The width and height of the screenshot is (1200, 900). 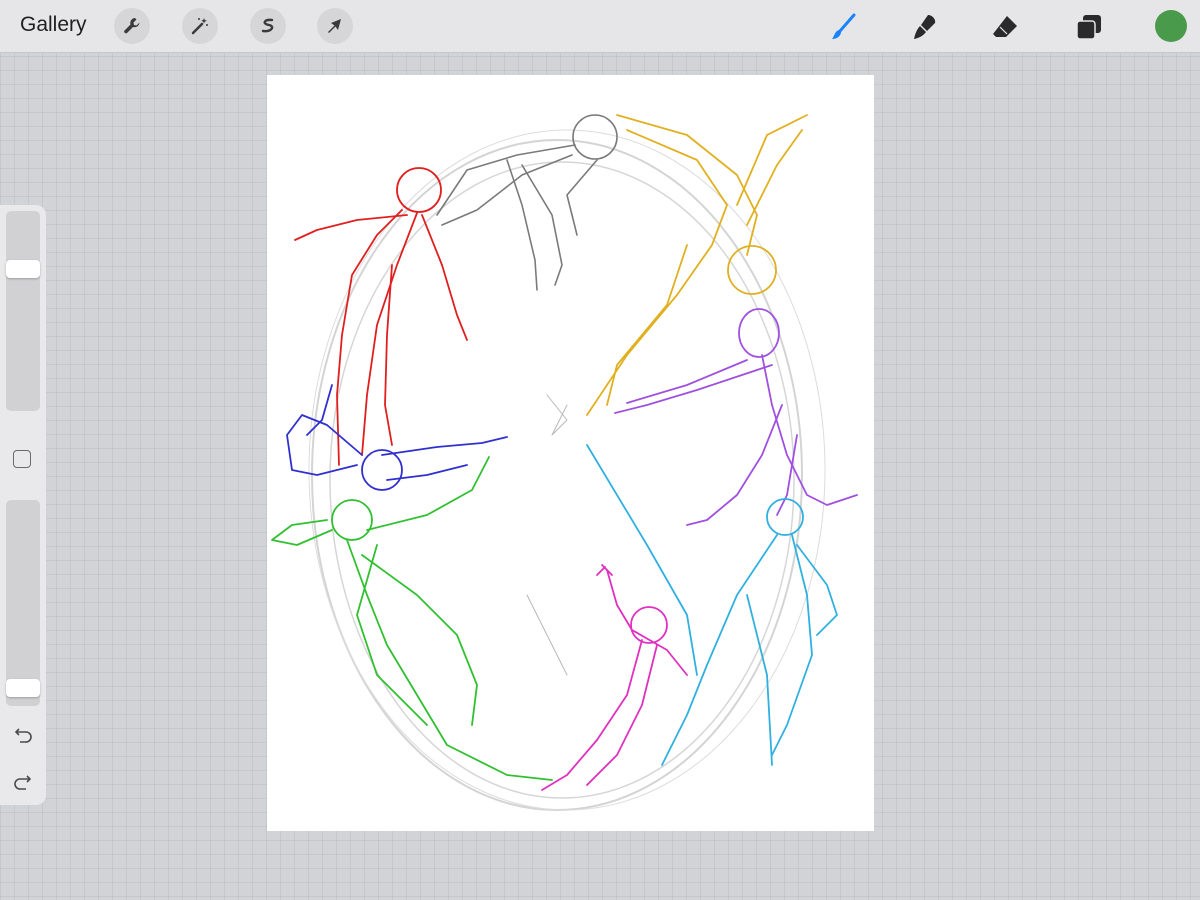 I want to click on eraser-button, so click(x=1005, y=27).